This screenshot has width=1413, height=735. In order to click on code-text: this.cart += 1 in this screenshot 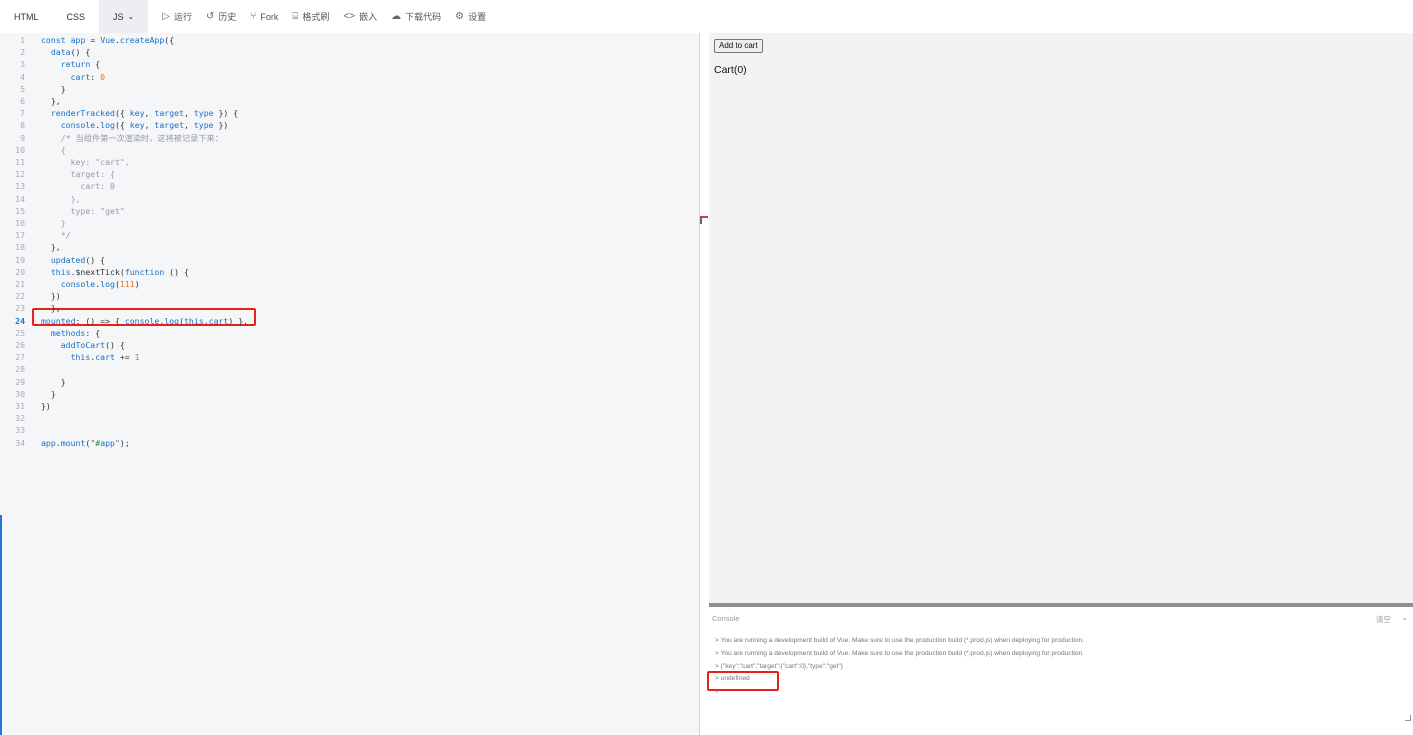, I will do `click(105, 357)`.